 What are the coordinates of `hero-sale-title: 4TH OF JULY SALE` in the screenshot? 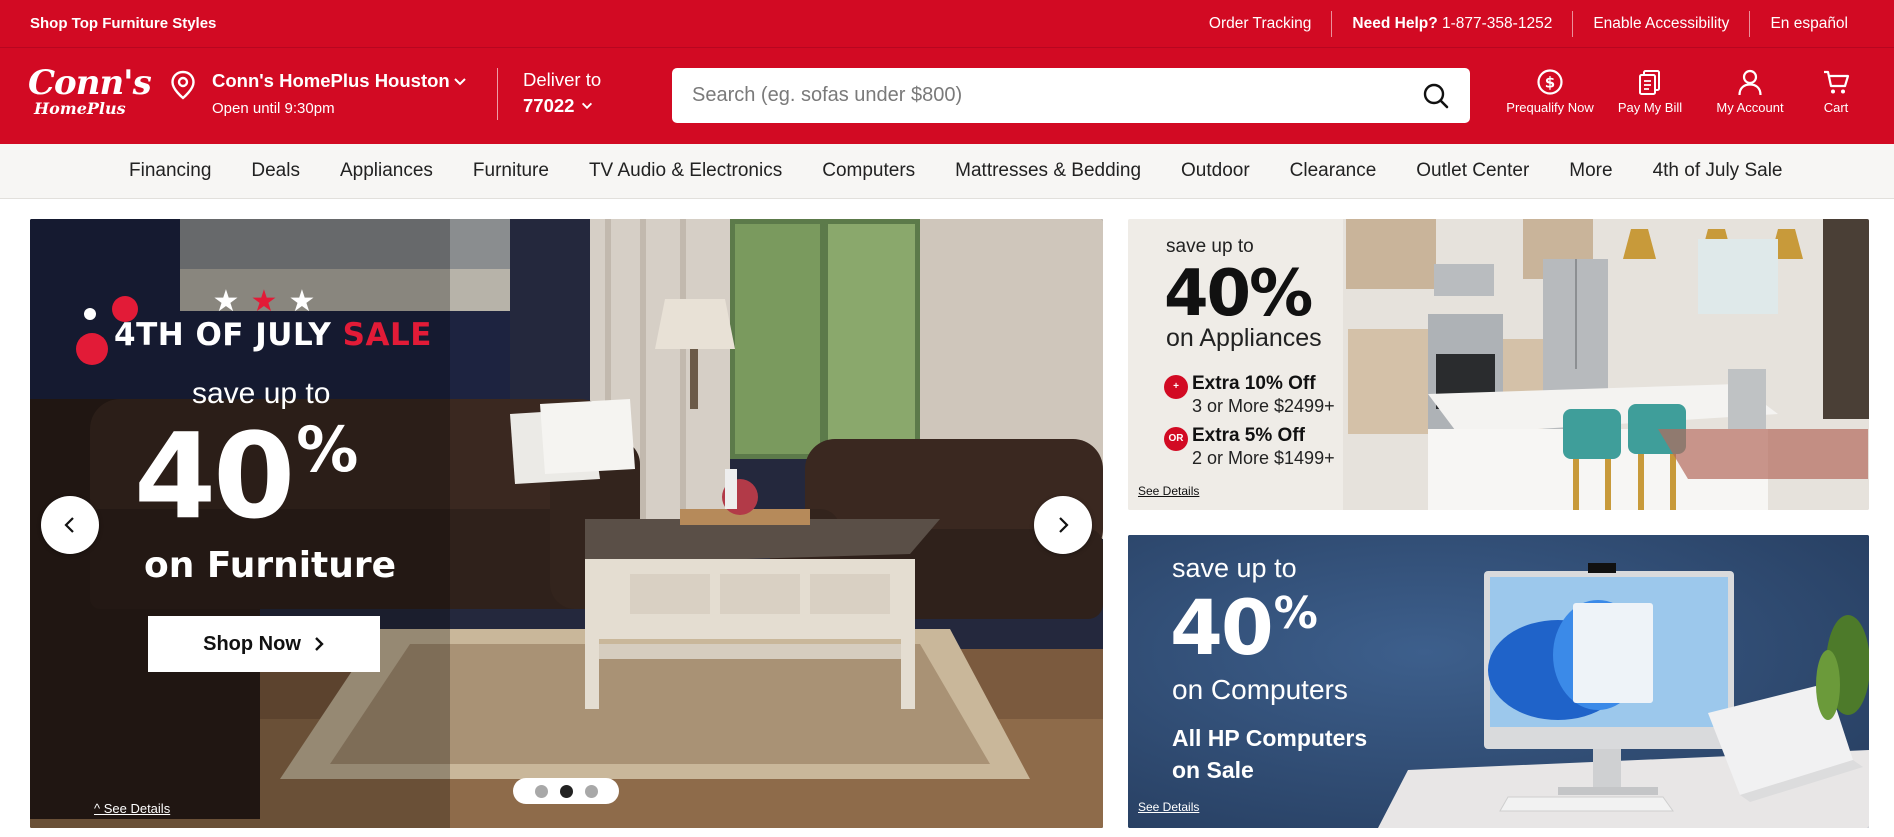 It's located at (273, 335).